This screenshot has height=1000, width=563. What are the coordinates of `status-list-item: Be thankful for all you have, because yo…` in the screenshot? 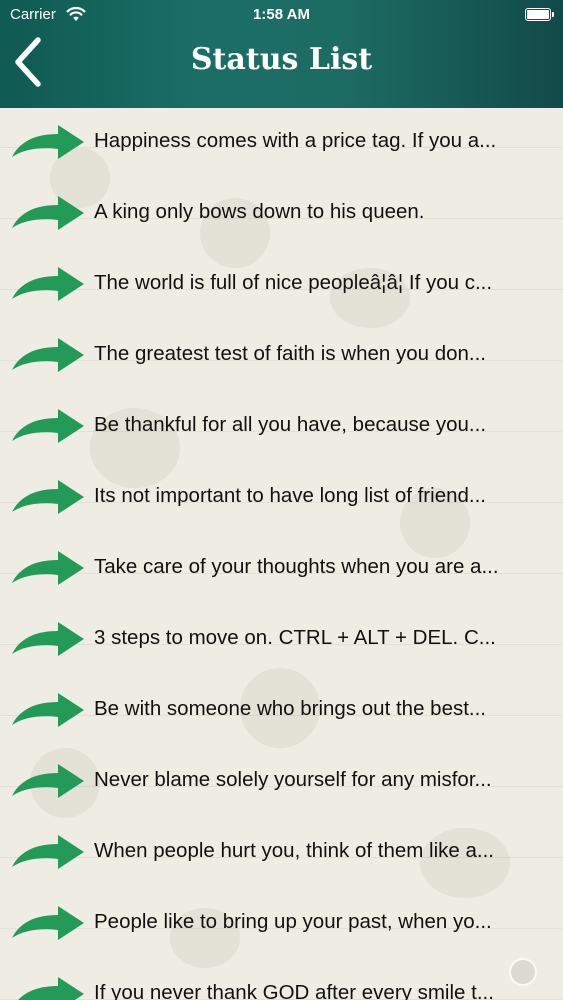 It's located at (281, 426).